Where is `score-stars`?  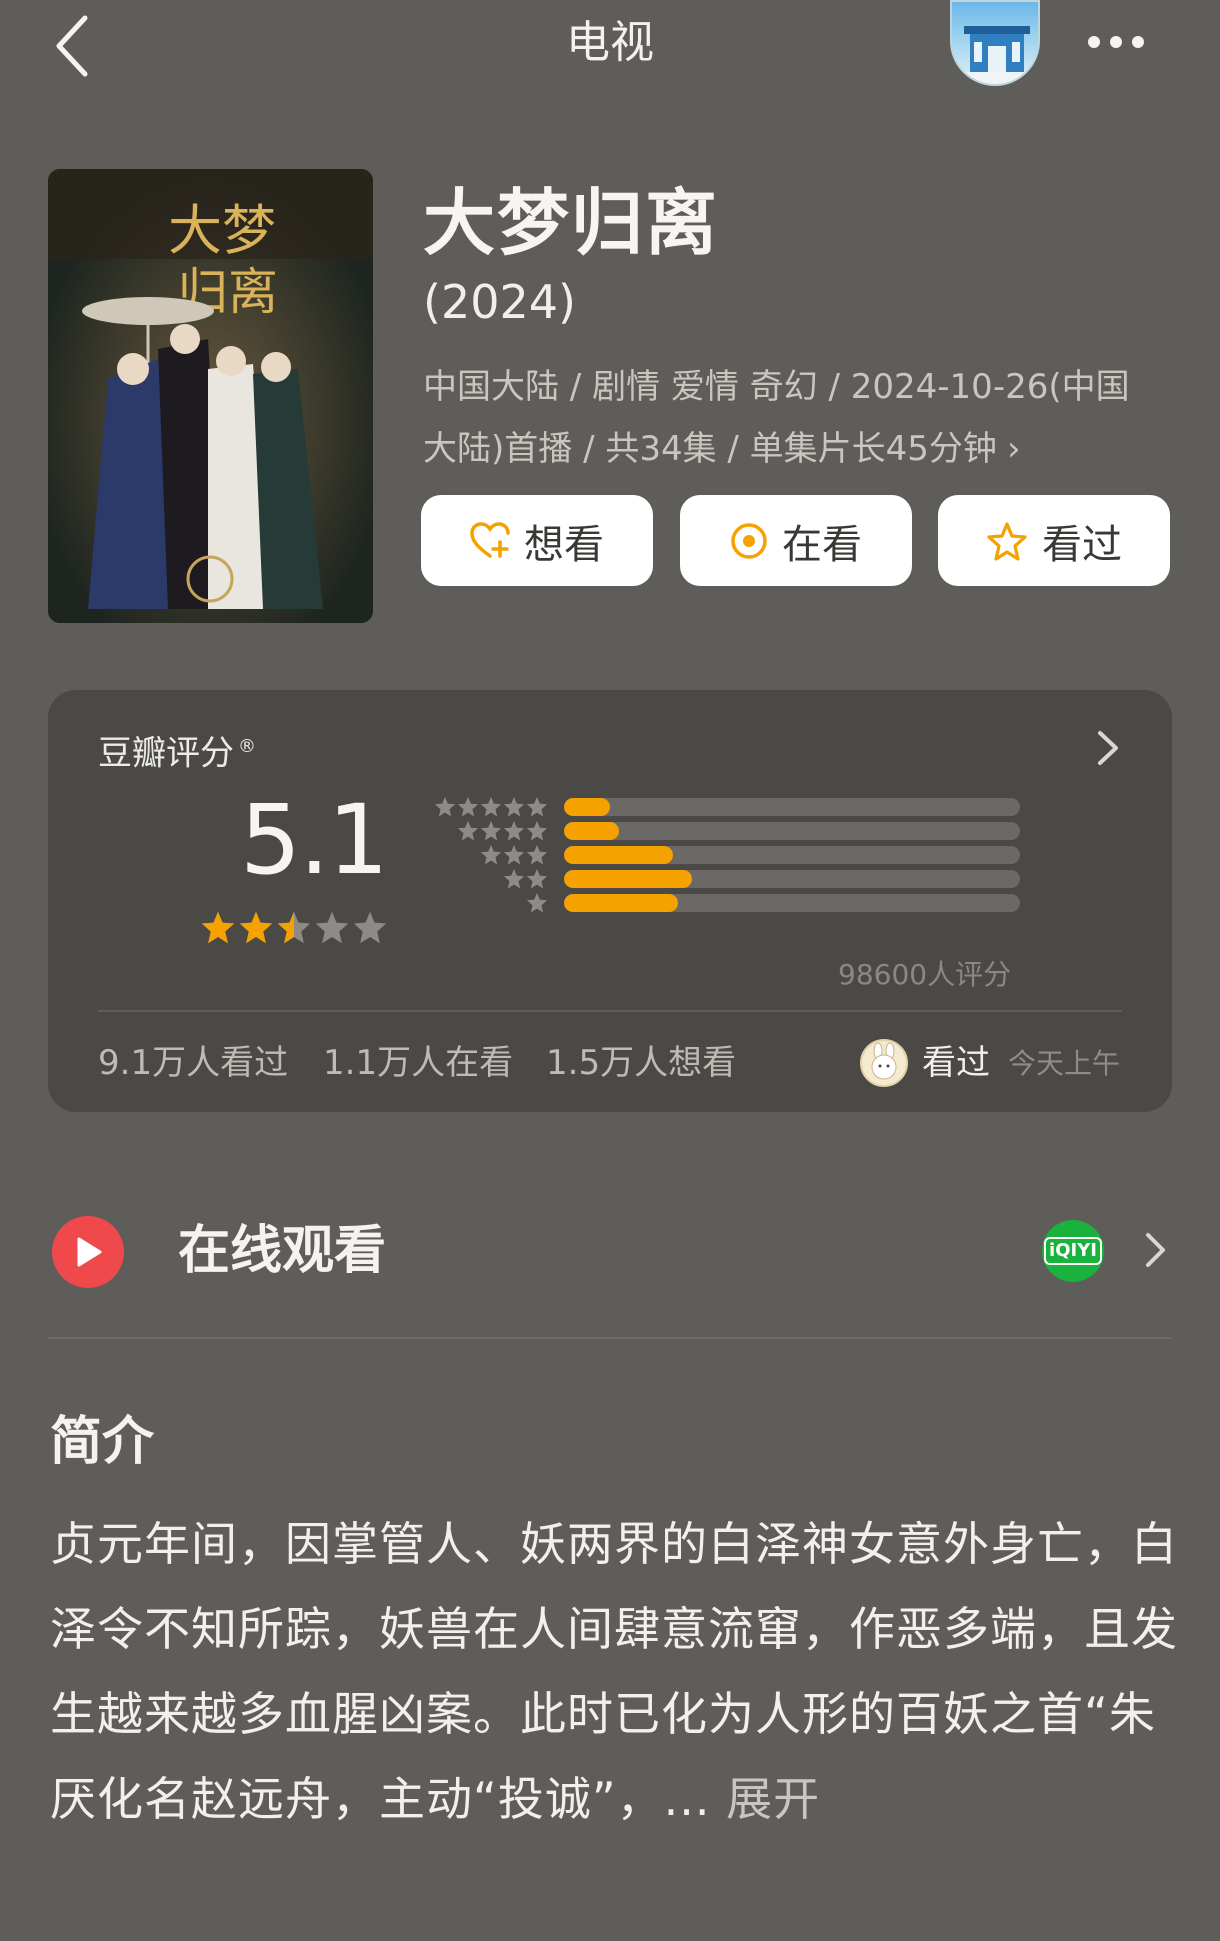
score-stars is located at coordinates (294, 928).